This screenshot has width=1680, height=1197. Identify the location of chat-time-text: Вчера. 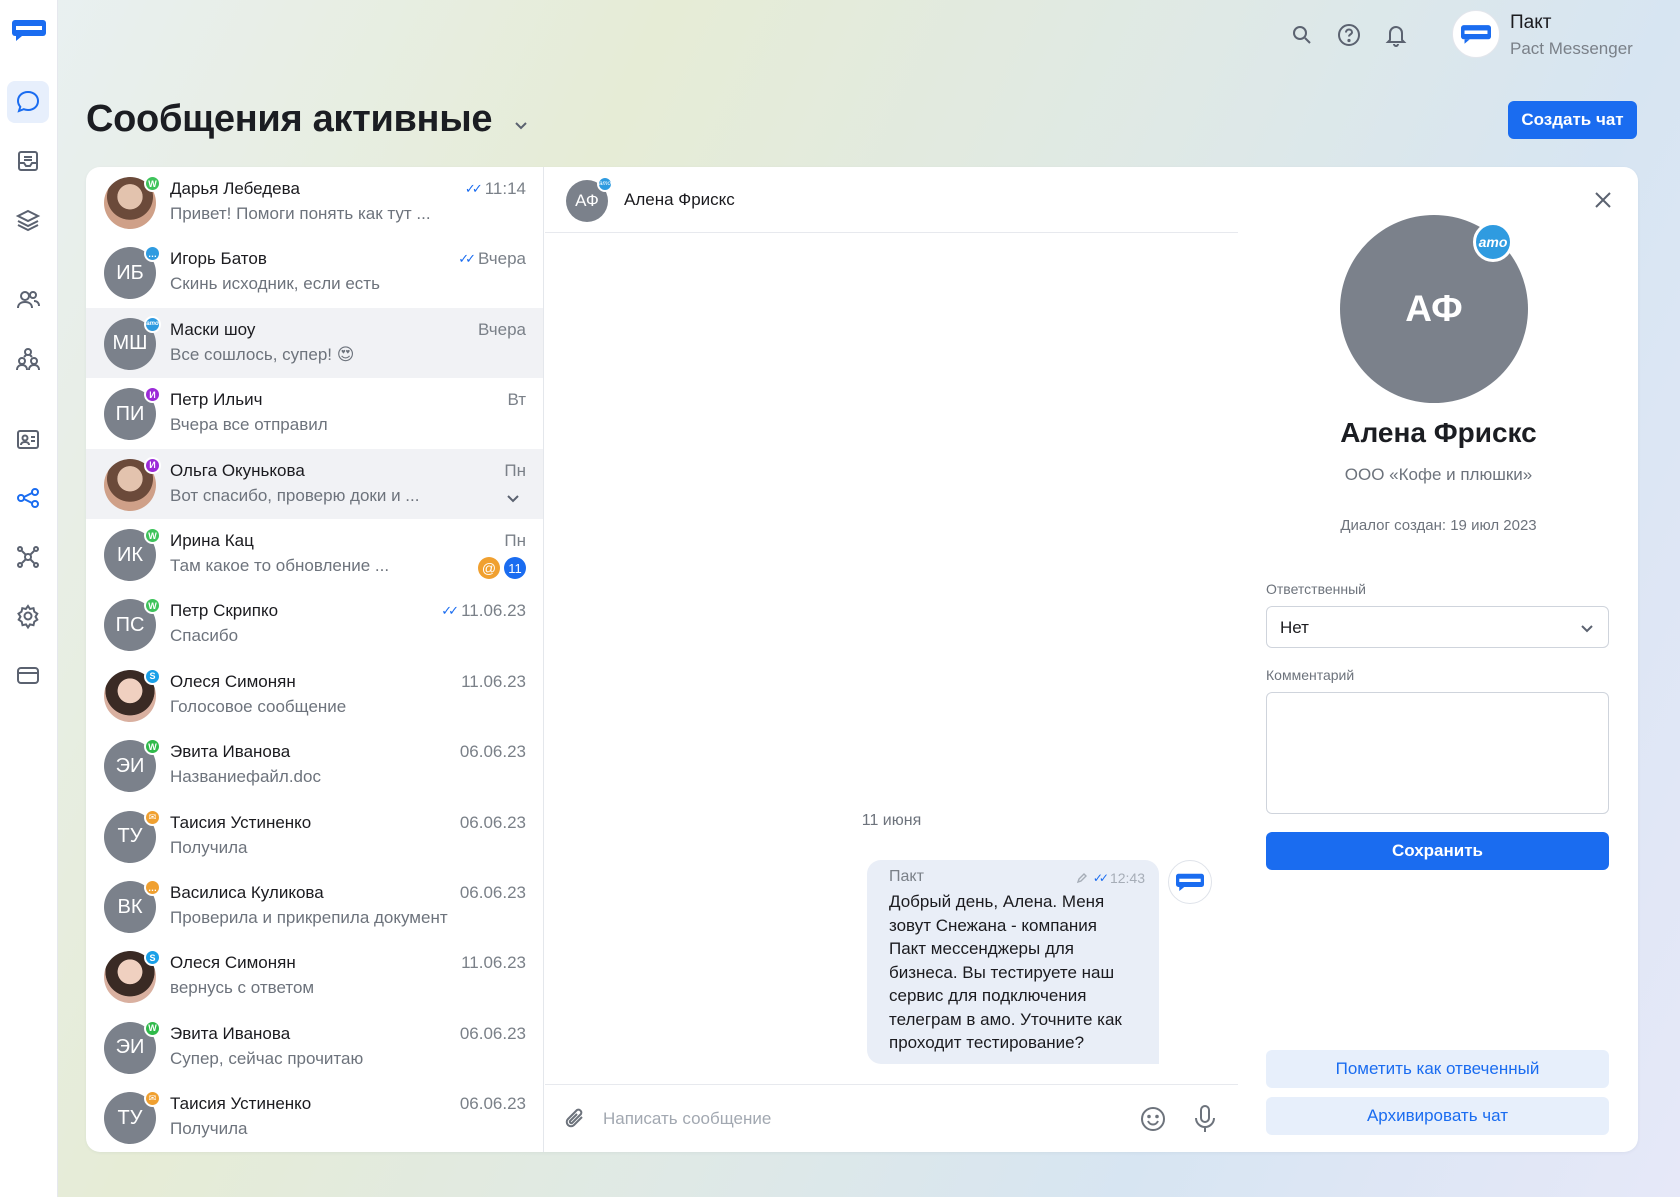
(502, 259).